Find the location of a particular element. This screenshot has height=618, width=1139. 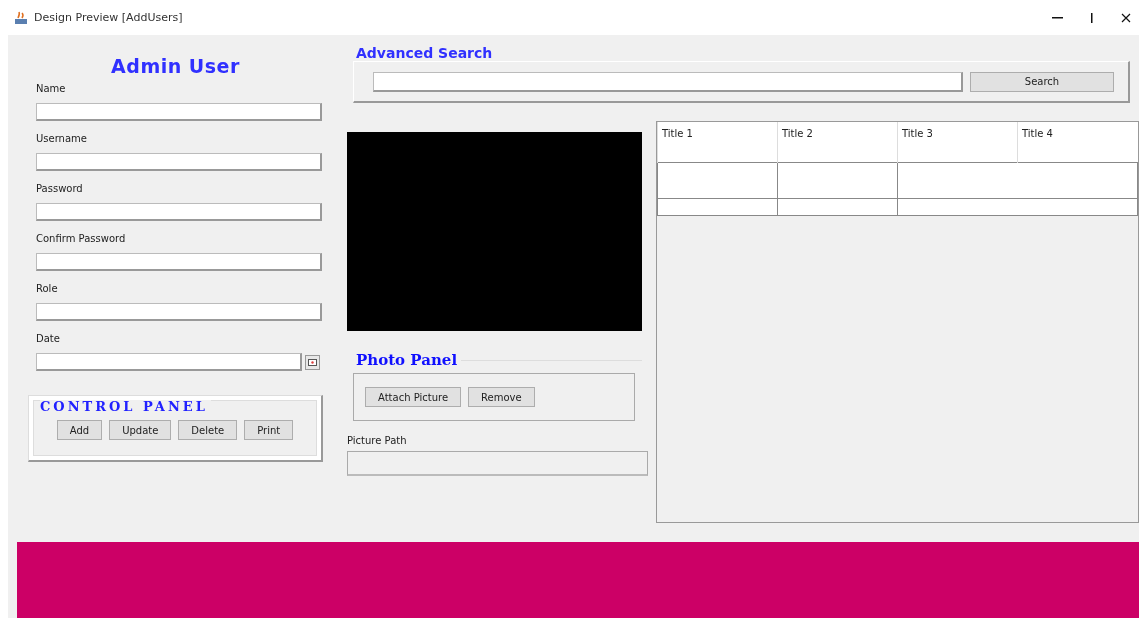

field-label: Confirm Password is located at coordinates (81, 238).